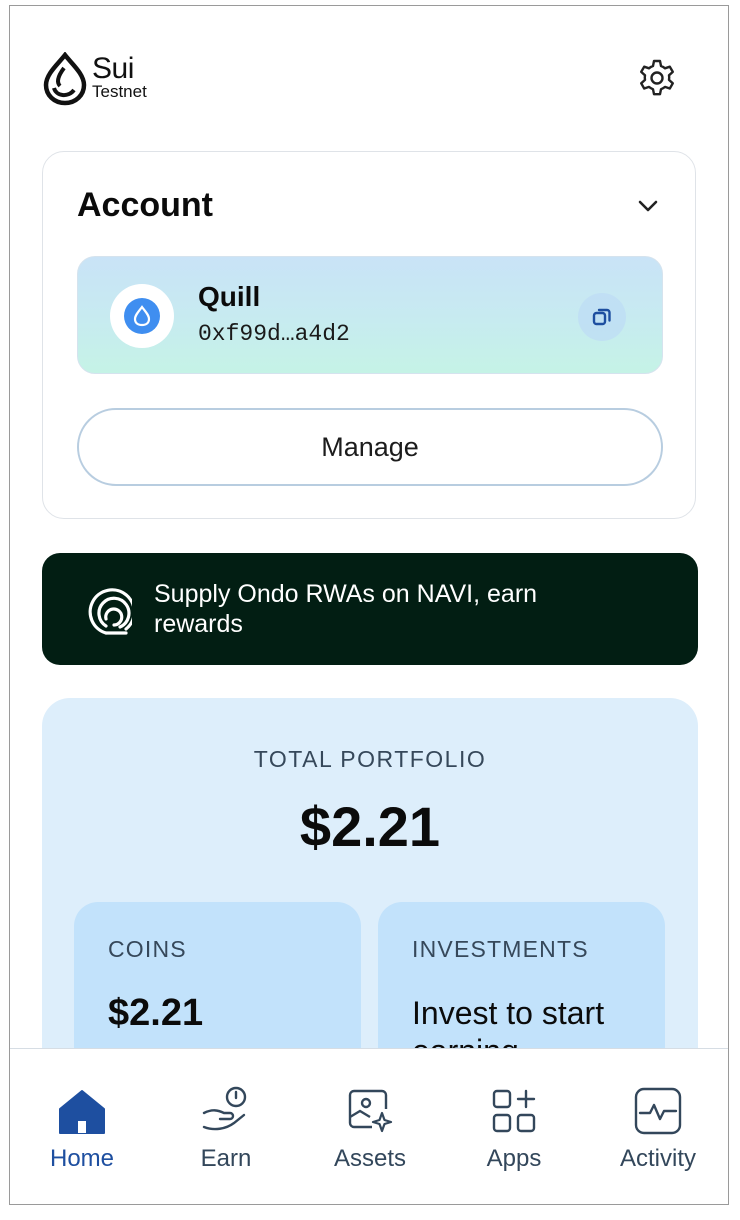 Image resolution: width=740 pixels, height=1220 pixels. I want to click on nav-item-earn: Earn, so click(226, 1128).